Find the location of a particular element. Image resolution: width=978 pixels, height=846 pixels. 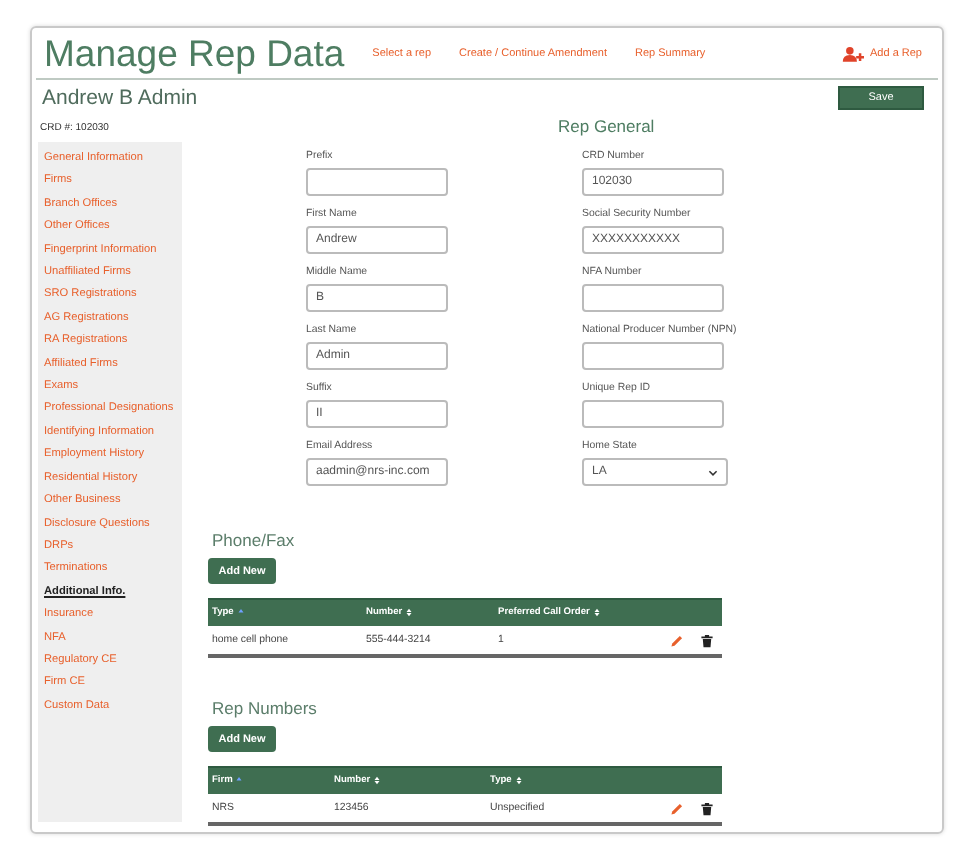

section-heading: Rep Numbers is located at coordinates (265, 708).